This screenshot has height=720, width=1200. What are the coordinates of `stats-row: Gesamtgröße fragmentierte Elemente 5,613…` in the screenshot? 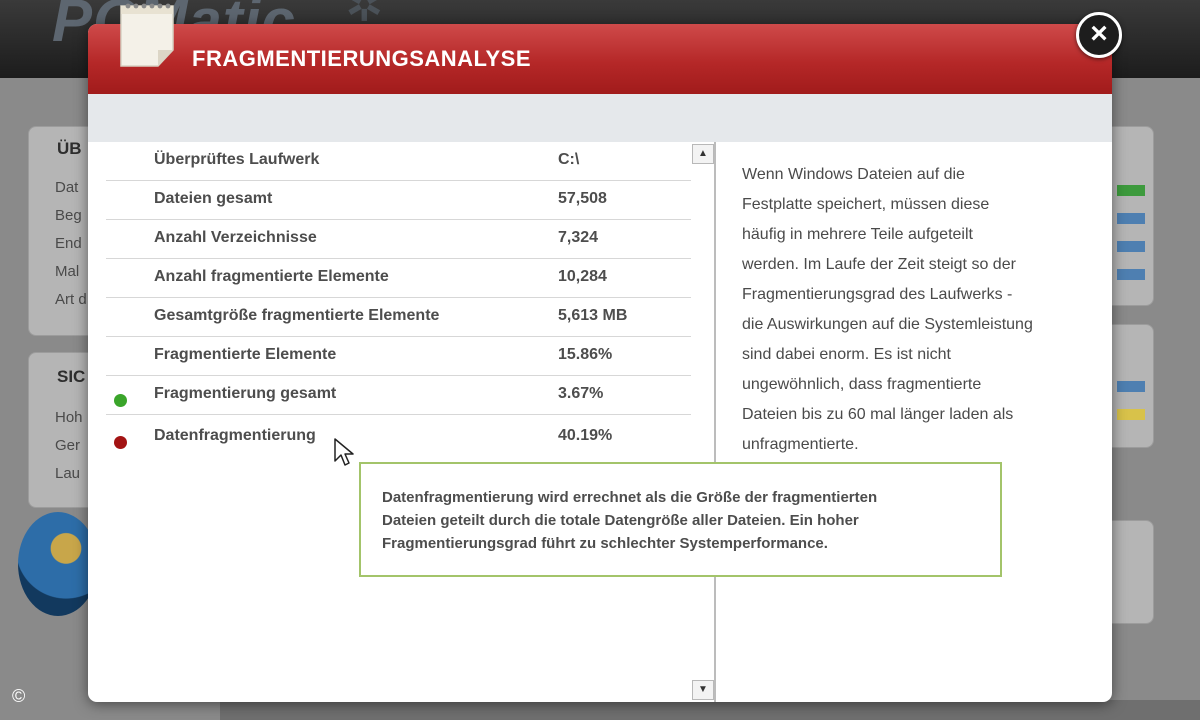 It's located at (398, 317).